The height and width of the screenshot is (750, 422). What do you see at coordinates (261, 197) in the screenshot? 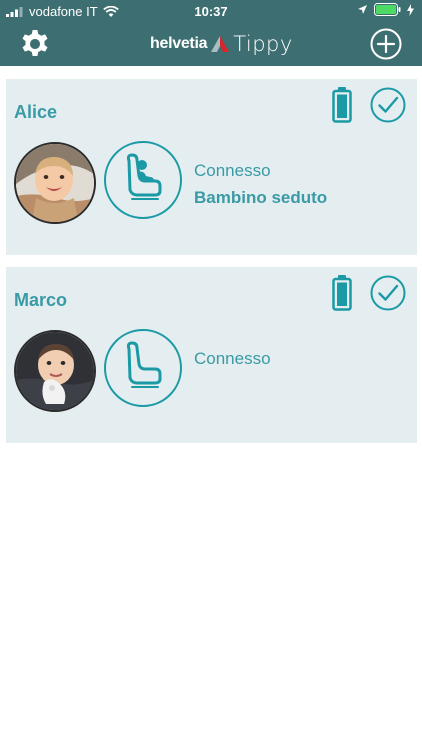
I see `seat-status: Bambino seduto` at bounding box center [261, 197].